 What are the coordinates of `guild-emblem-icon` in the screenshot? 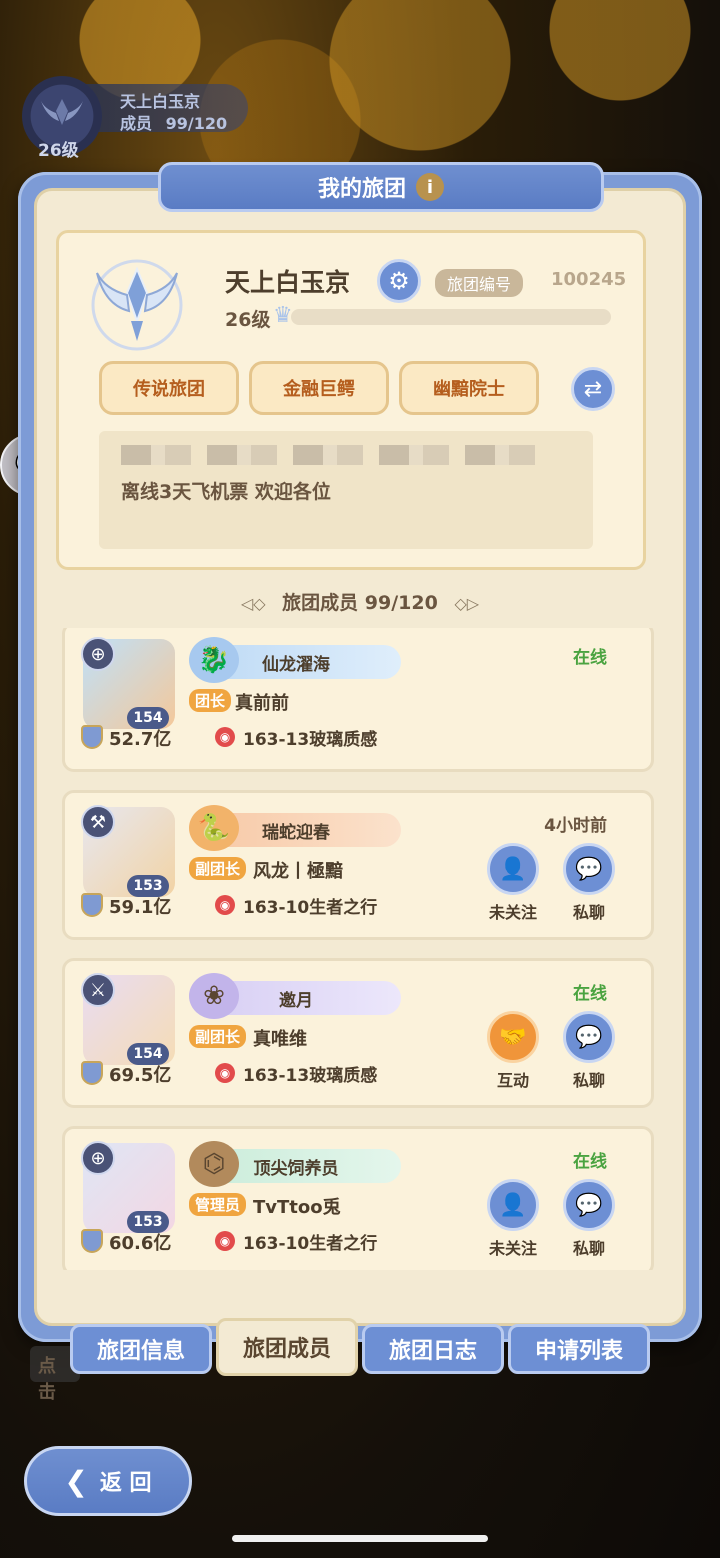 It's located at (137, 305).